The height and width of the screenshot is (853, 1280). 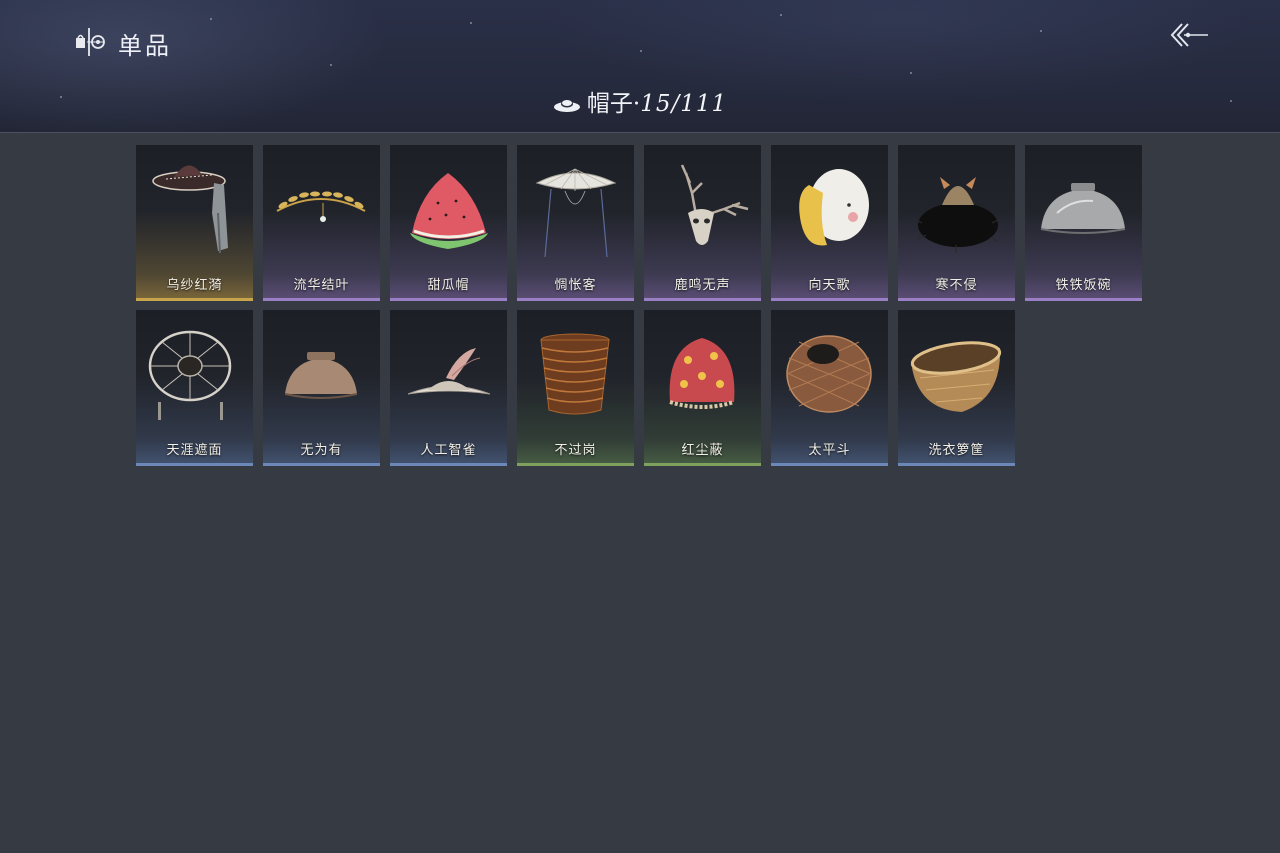 I want to click on item-card: 天涯遮面, so click(x=194, y=388).